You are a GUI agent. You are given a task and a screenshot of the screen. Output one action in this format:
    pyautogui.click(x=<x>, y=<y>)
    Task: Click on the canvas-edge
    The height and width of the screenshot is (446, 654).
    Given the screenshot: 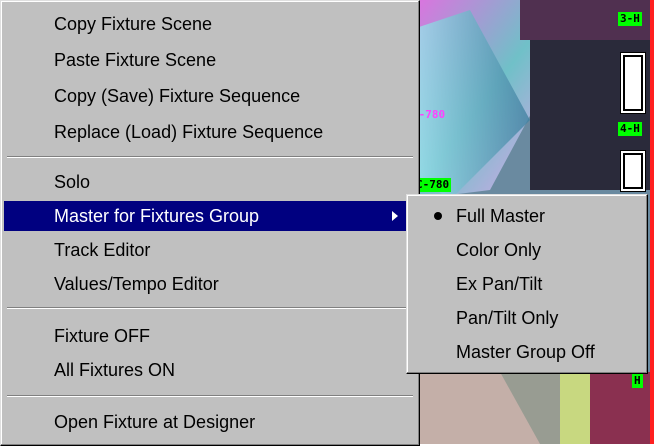 What is the action you would take?
    pyautogui.click(x=652, y=222)
    